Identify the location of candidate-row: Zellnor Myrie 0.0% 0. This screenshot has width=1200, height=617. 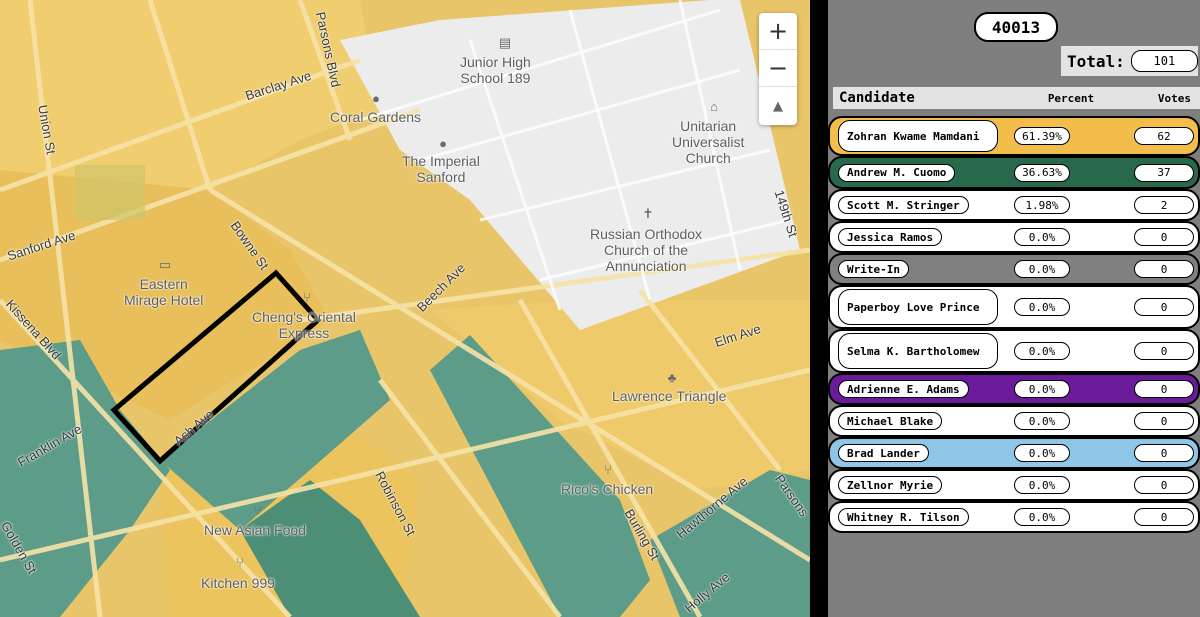
(1014, 485).